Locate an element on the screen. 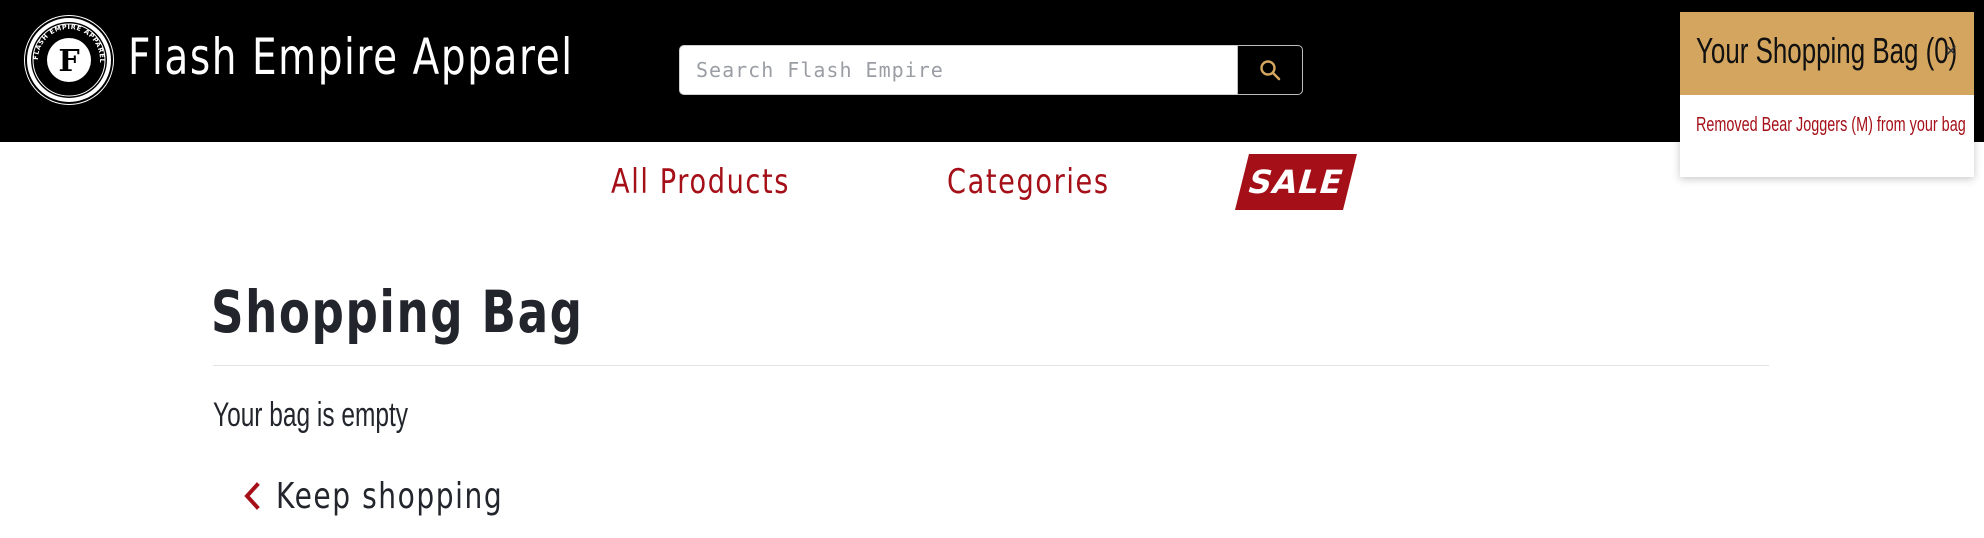  keep-shopping-link: Keep shopping is located at coordinates (404, 496).